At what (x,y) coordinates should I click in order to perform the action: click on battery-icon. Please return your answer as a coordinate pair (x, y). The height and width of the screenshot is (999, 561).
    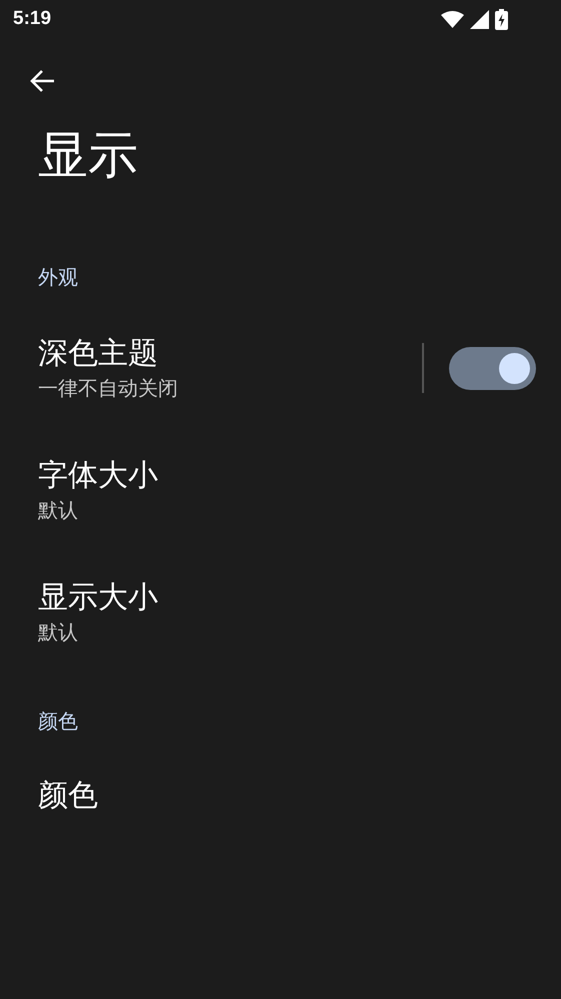
    Looking at the image, I should click on (501, 19).